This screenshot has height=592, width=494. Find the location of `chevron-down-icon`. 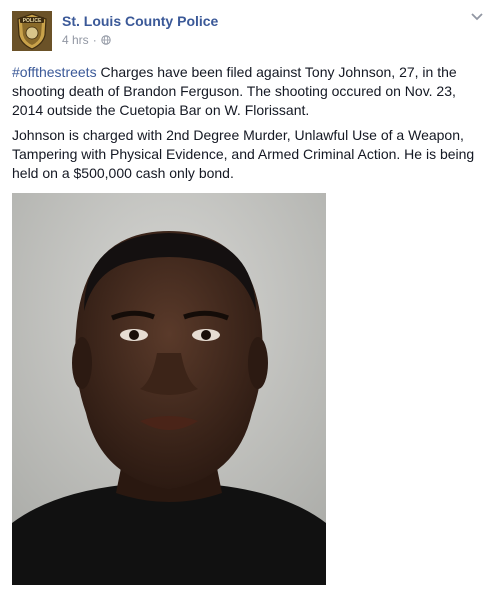

chevron-down-icon is located at coordinates (477, 17).